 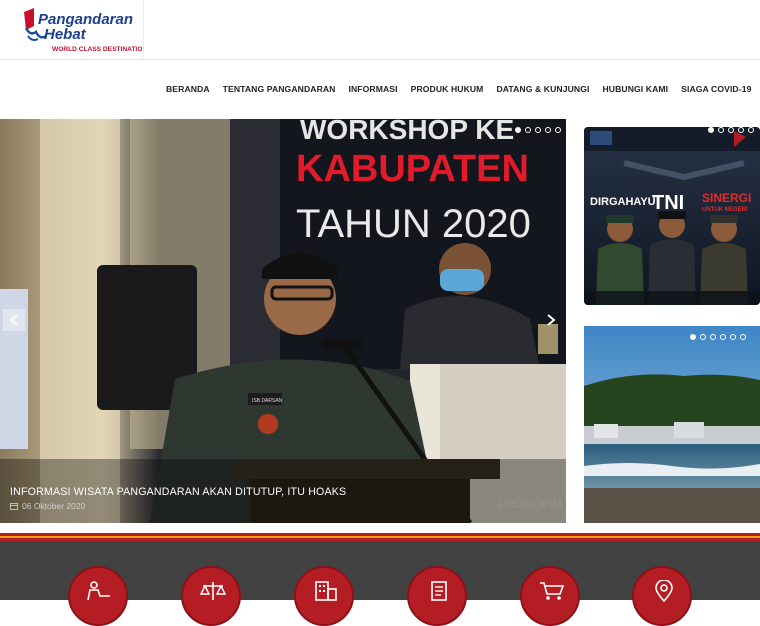 What do you see at coordinates (14, 506) in the screenshot?
I see `calendar-icon` at bounding box center [14, 506].